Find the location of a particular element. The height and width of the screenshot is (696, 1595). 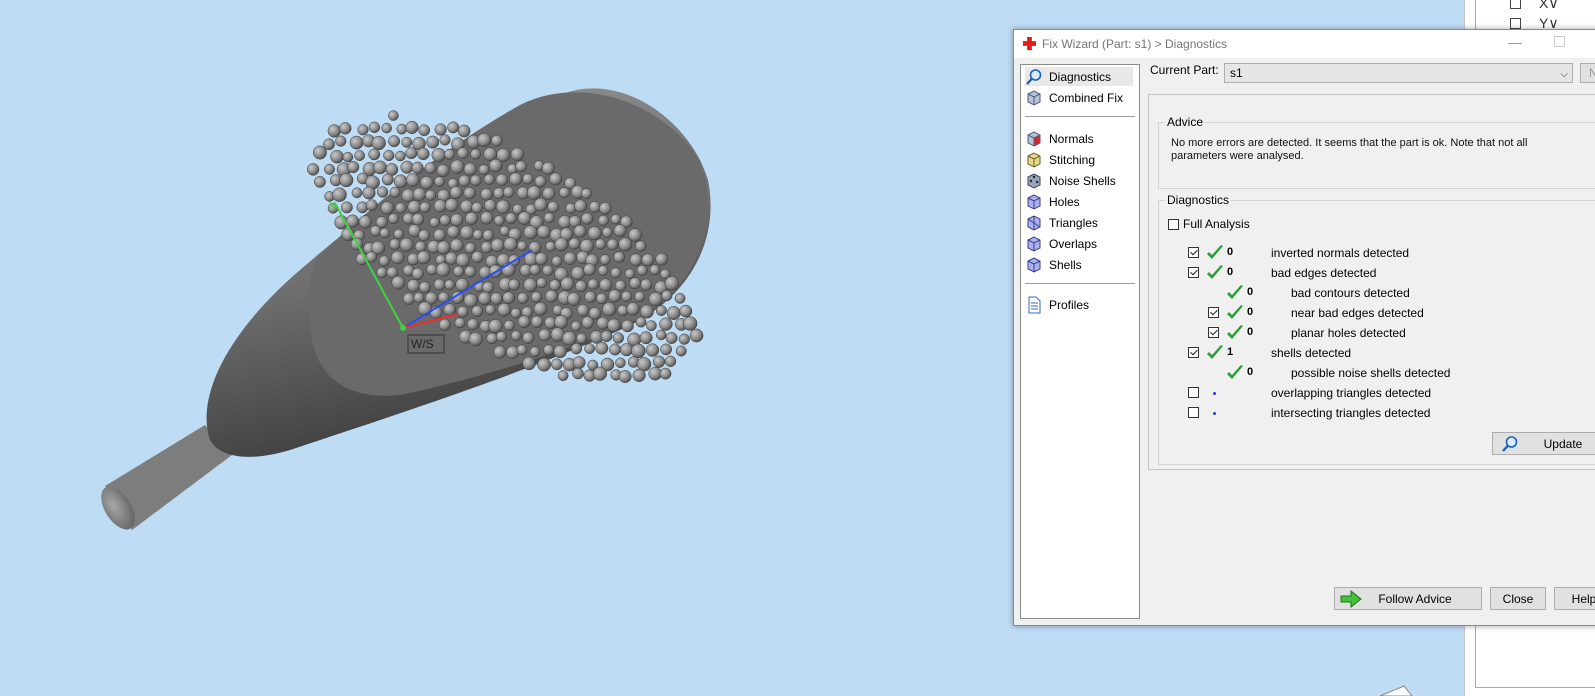

update-label: Update is located at coordinates (1563, 443).